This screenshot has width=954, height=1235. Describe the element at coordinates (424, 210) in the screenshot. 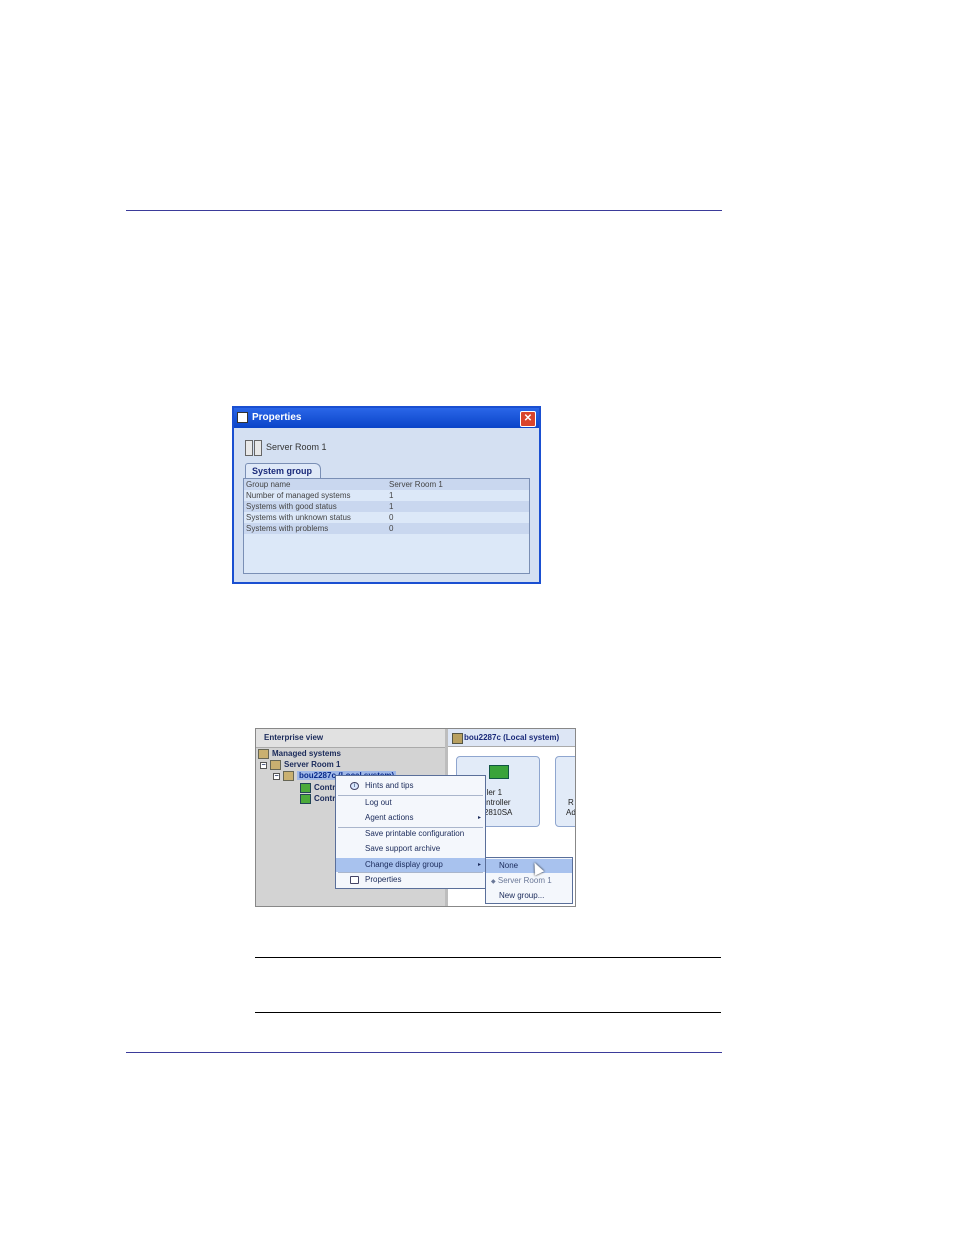

I see `top-rule` at that location.